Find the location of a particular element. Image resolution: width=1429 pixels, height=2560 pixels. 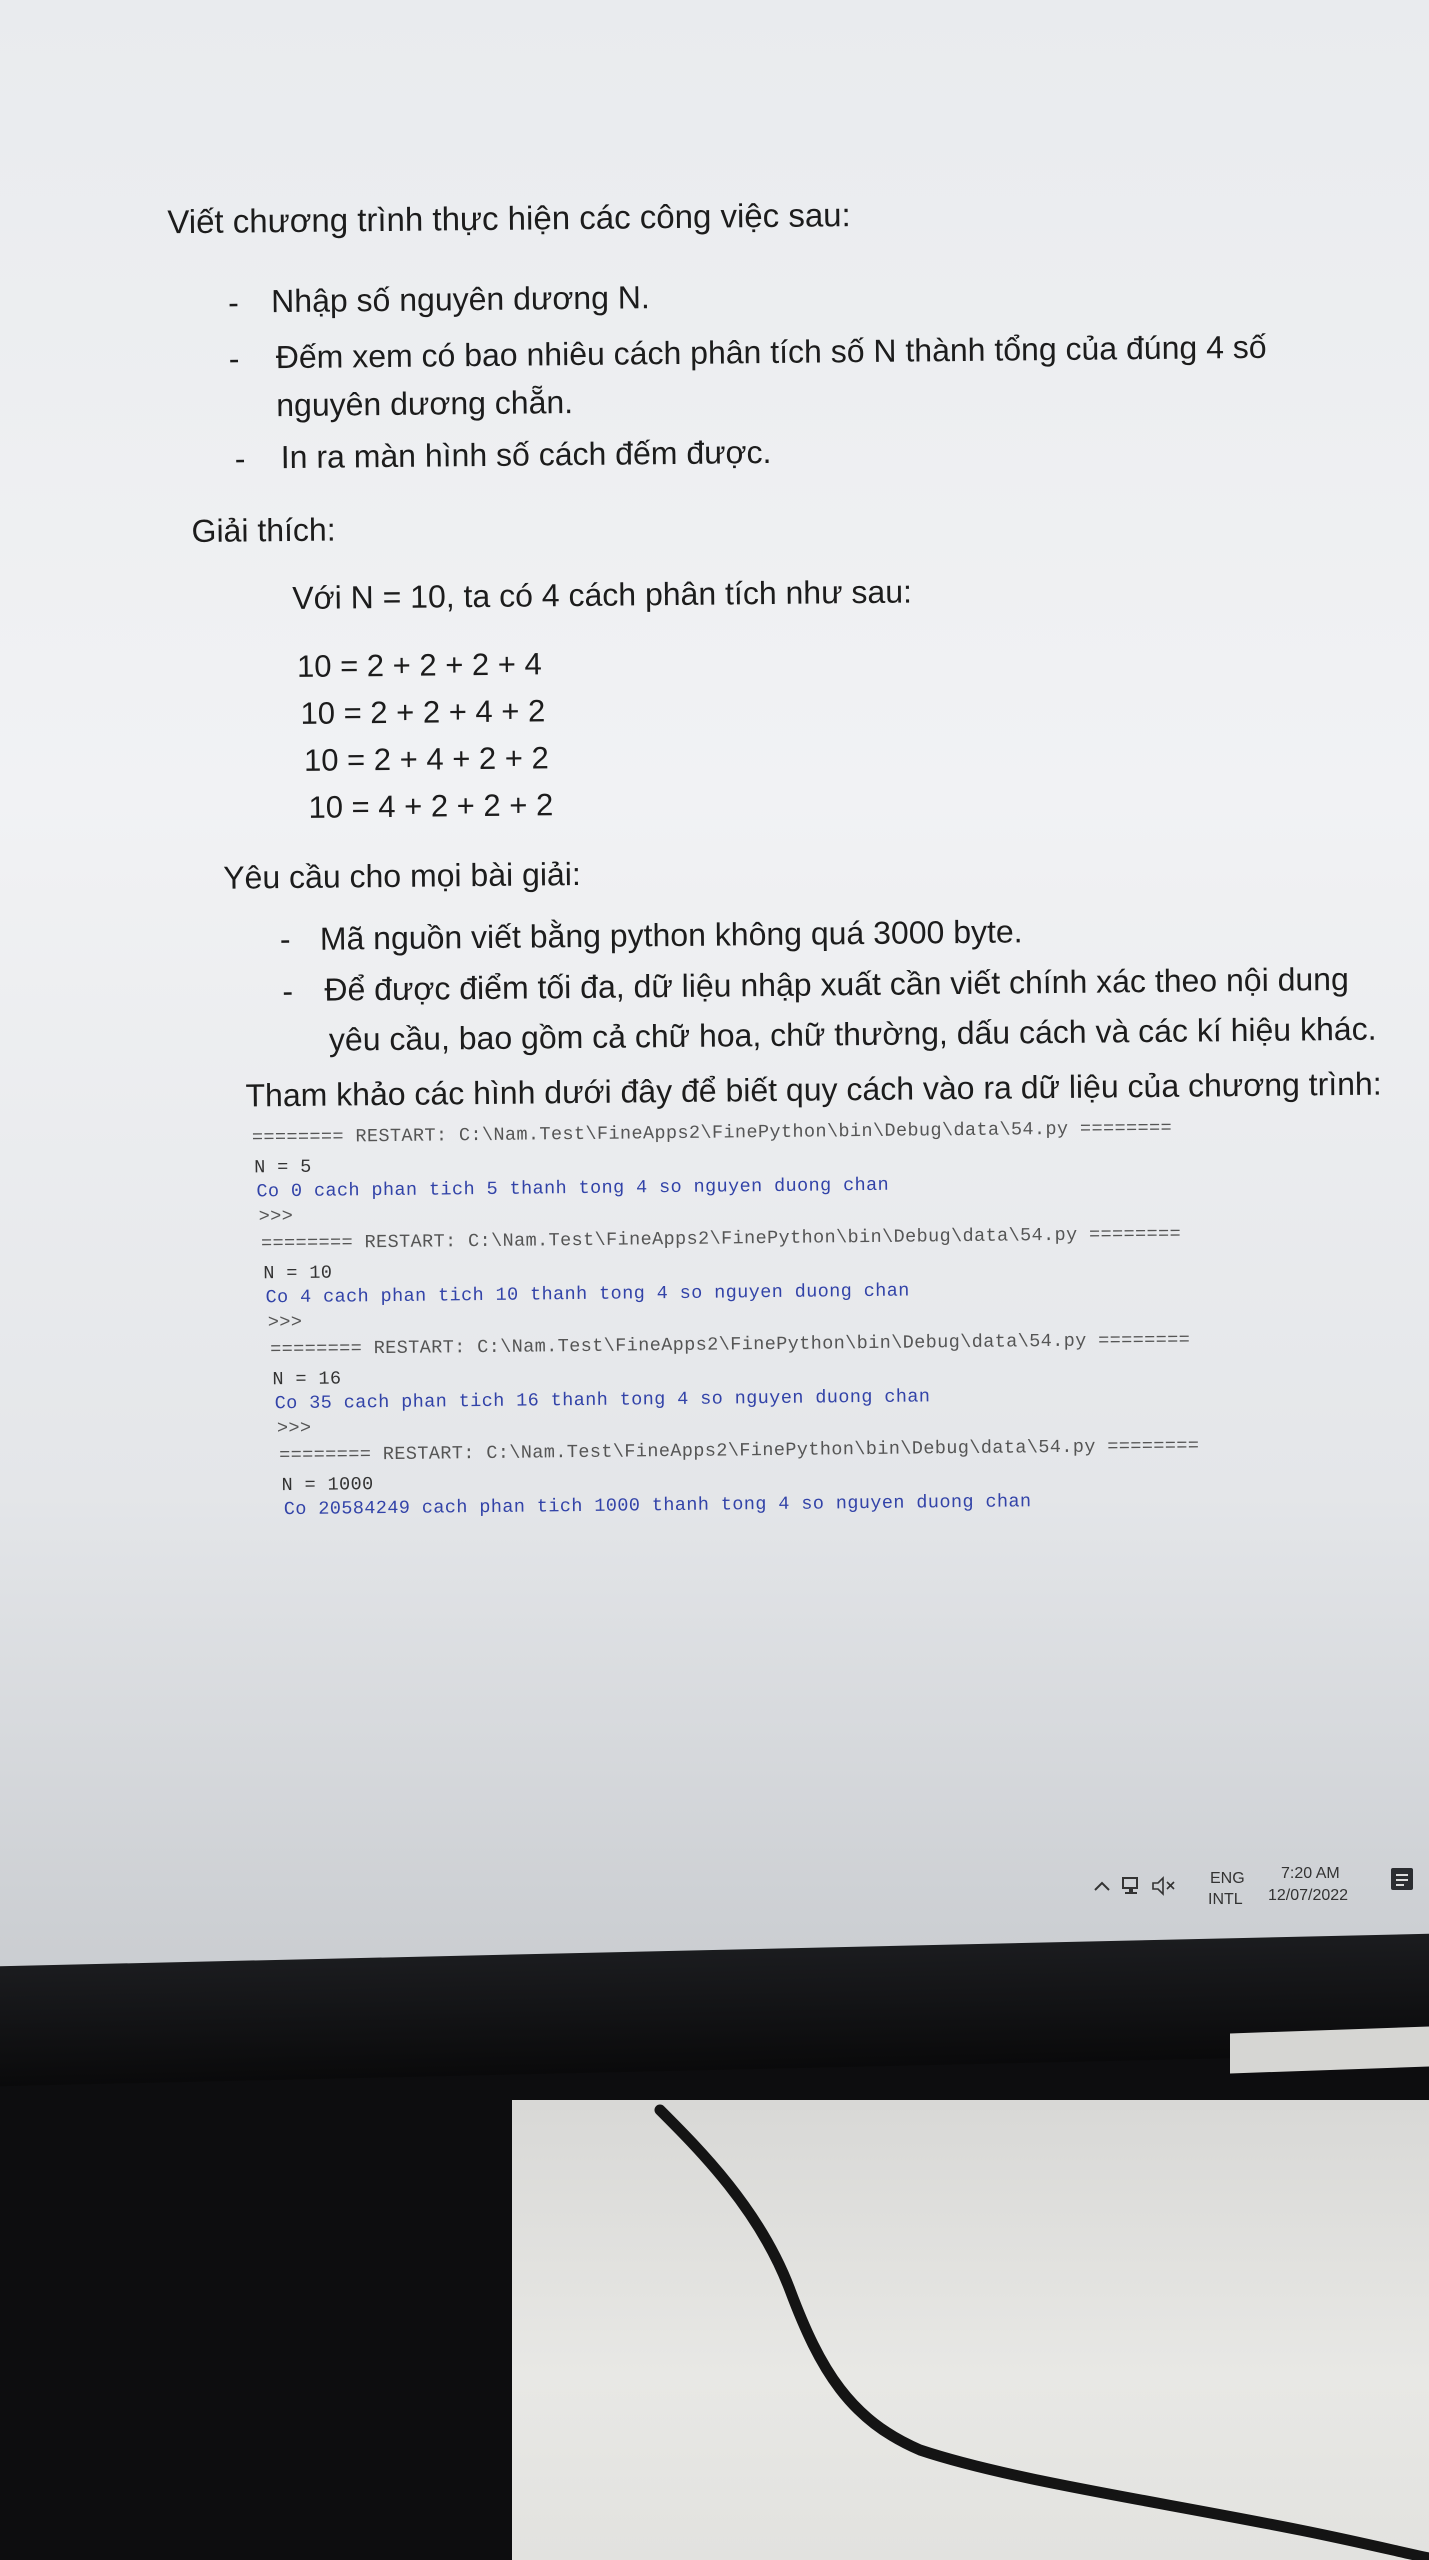

cable is located at coordinates (1041, 2332).